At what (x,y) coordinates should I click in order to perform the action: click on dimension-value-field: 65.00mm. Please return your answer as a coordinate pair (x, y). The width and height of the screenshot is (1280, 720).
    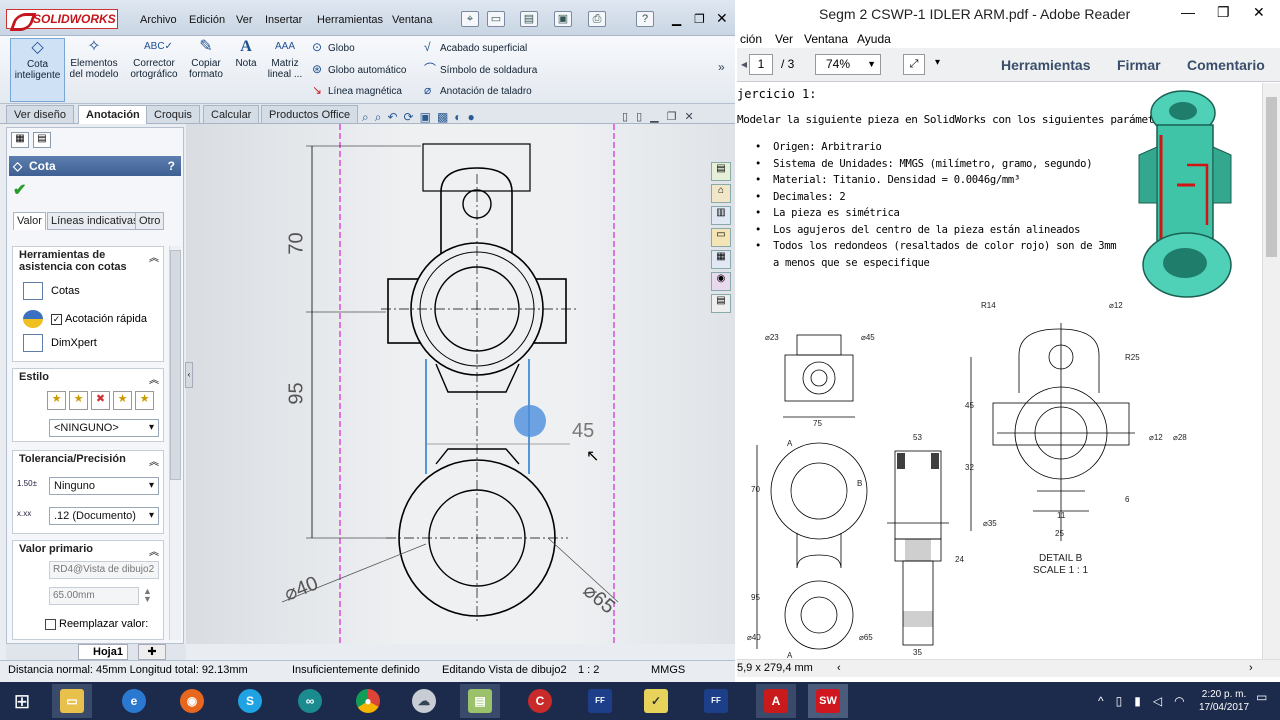
    Looking at the image, I should click on (94, 596).